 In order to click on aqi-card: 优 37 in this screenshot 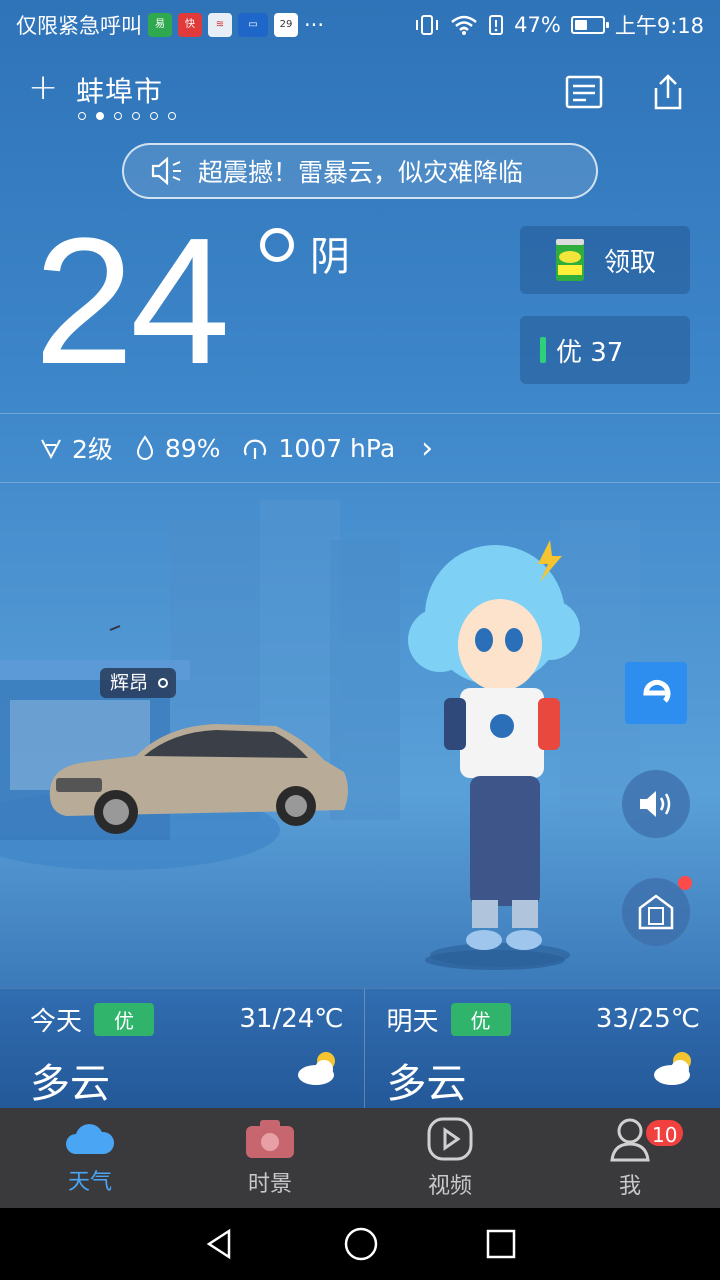, I will do `click(605, 350)`.